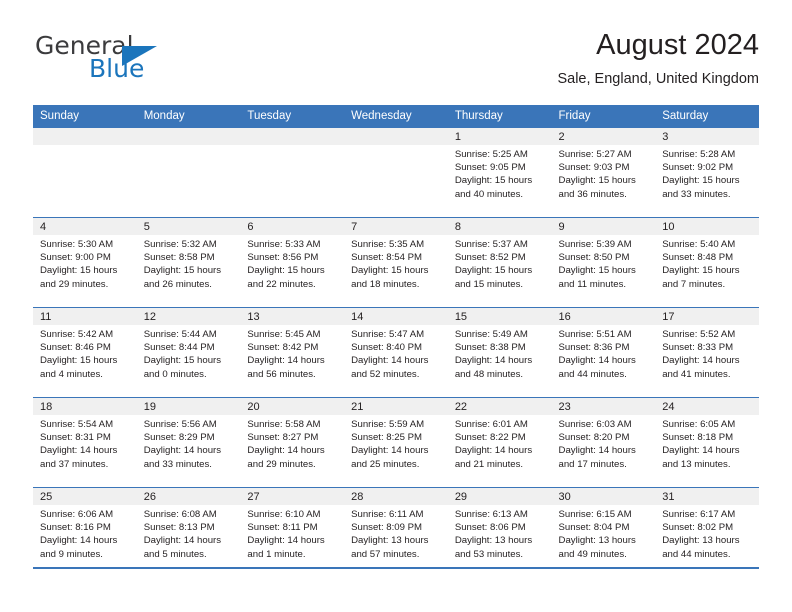  I want to click on daylight-text: and 56 minutes., so click(281, 374).